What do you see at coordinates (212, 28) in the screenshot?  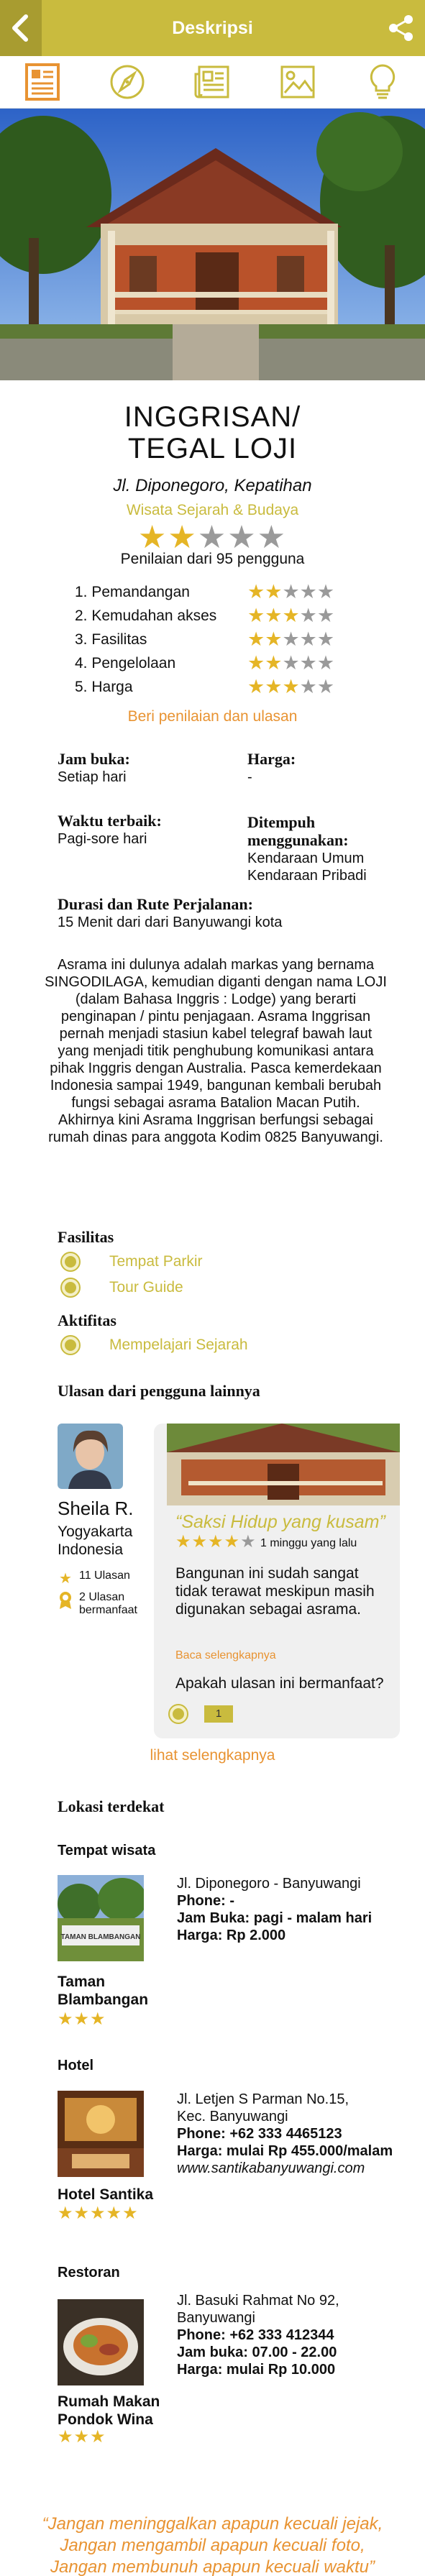 I see `top-app-bar: Deskripsi` at bounding box center [212, 28].